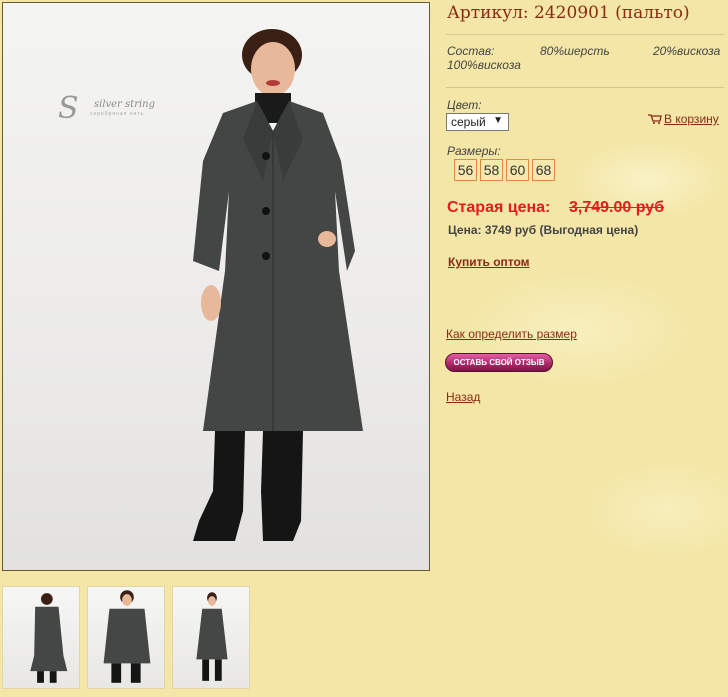  I want to click on size-option-68: 68, so click(543, 170).